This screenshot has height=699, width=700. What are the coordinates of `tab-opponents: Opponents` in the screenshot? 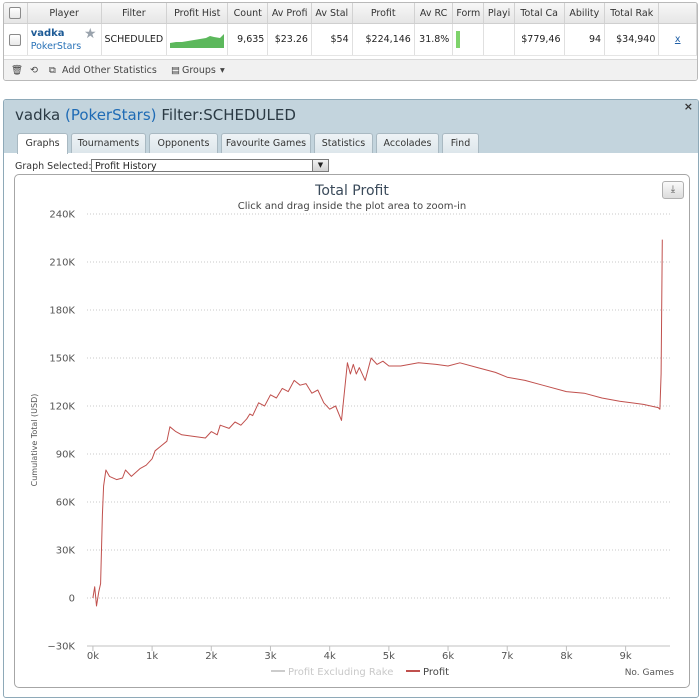 It's located at (183, 143).